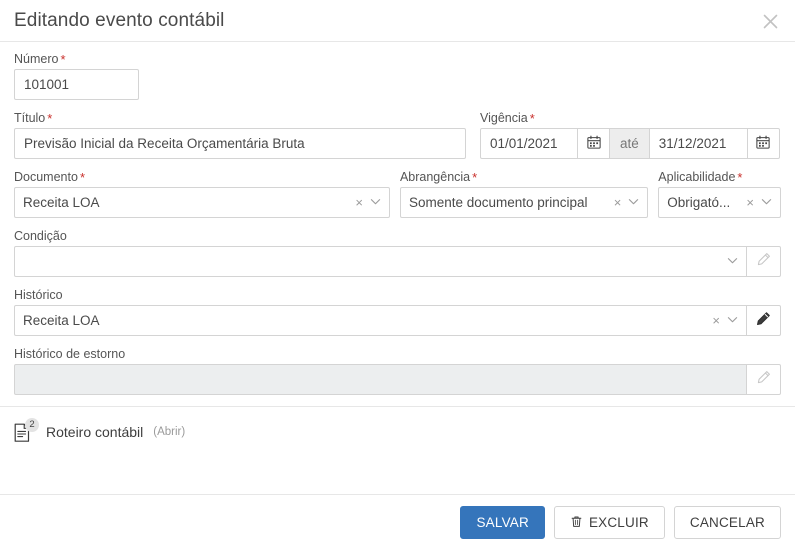 Image resolution: width=795 pixels, height=550 pixels. I want to click on vigencia-range: 01/01/2021 até 31/12/2021, so click(630, 143).